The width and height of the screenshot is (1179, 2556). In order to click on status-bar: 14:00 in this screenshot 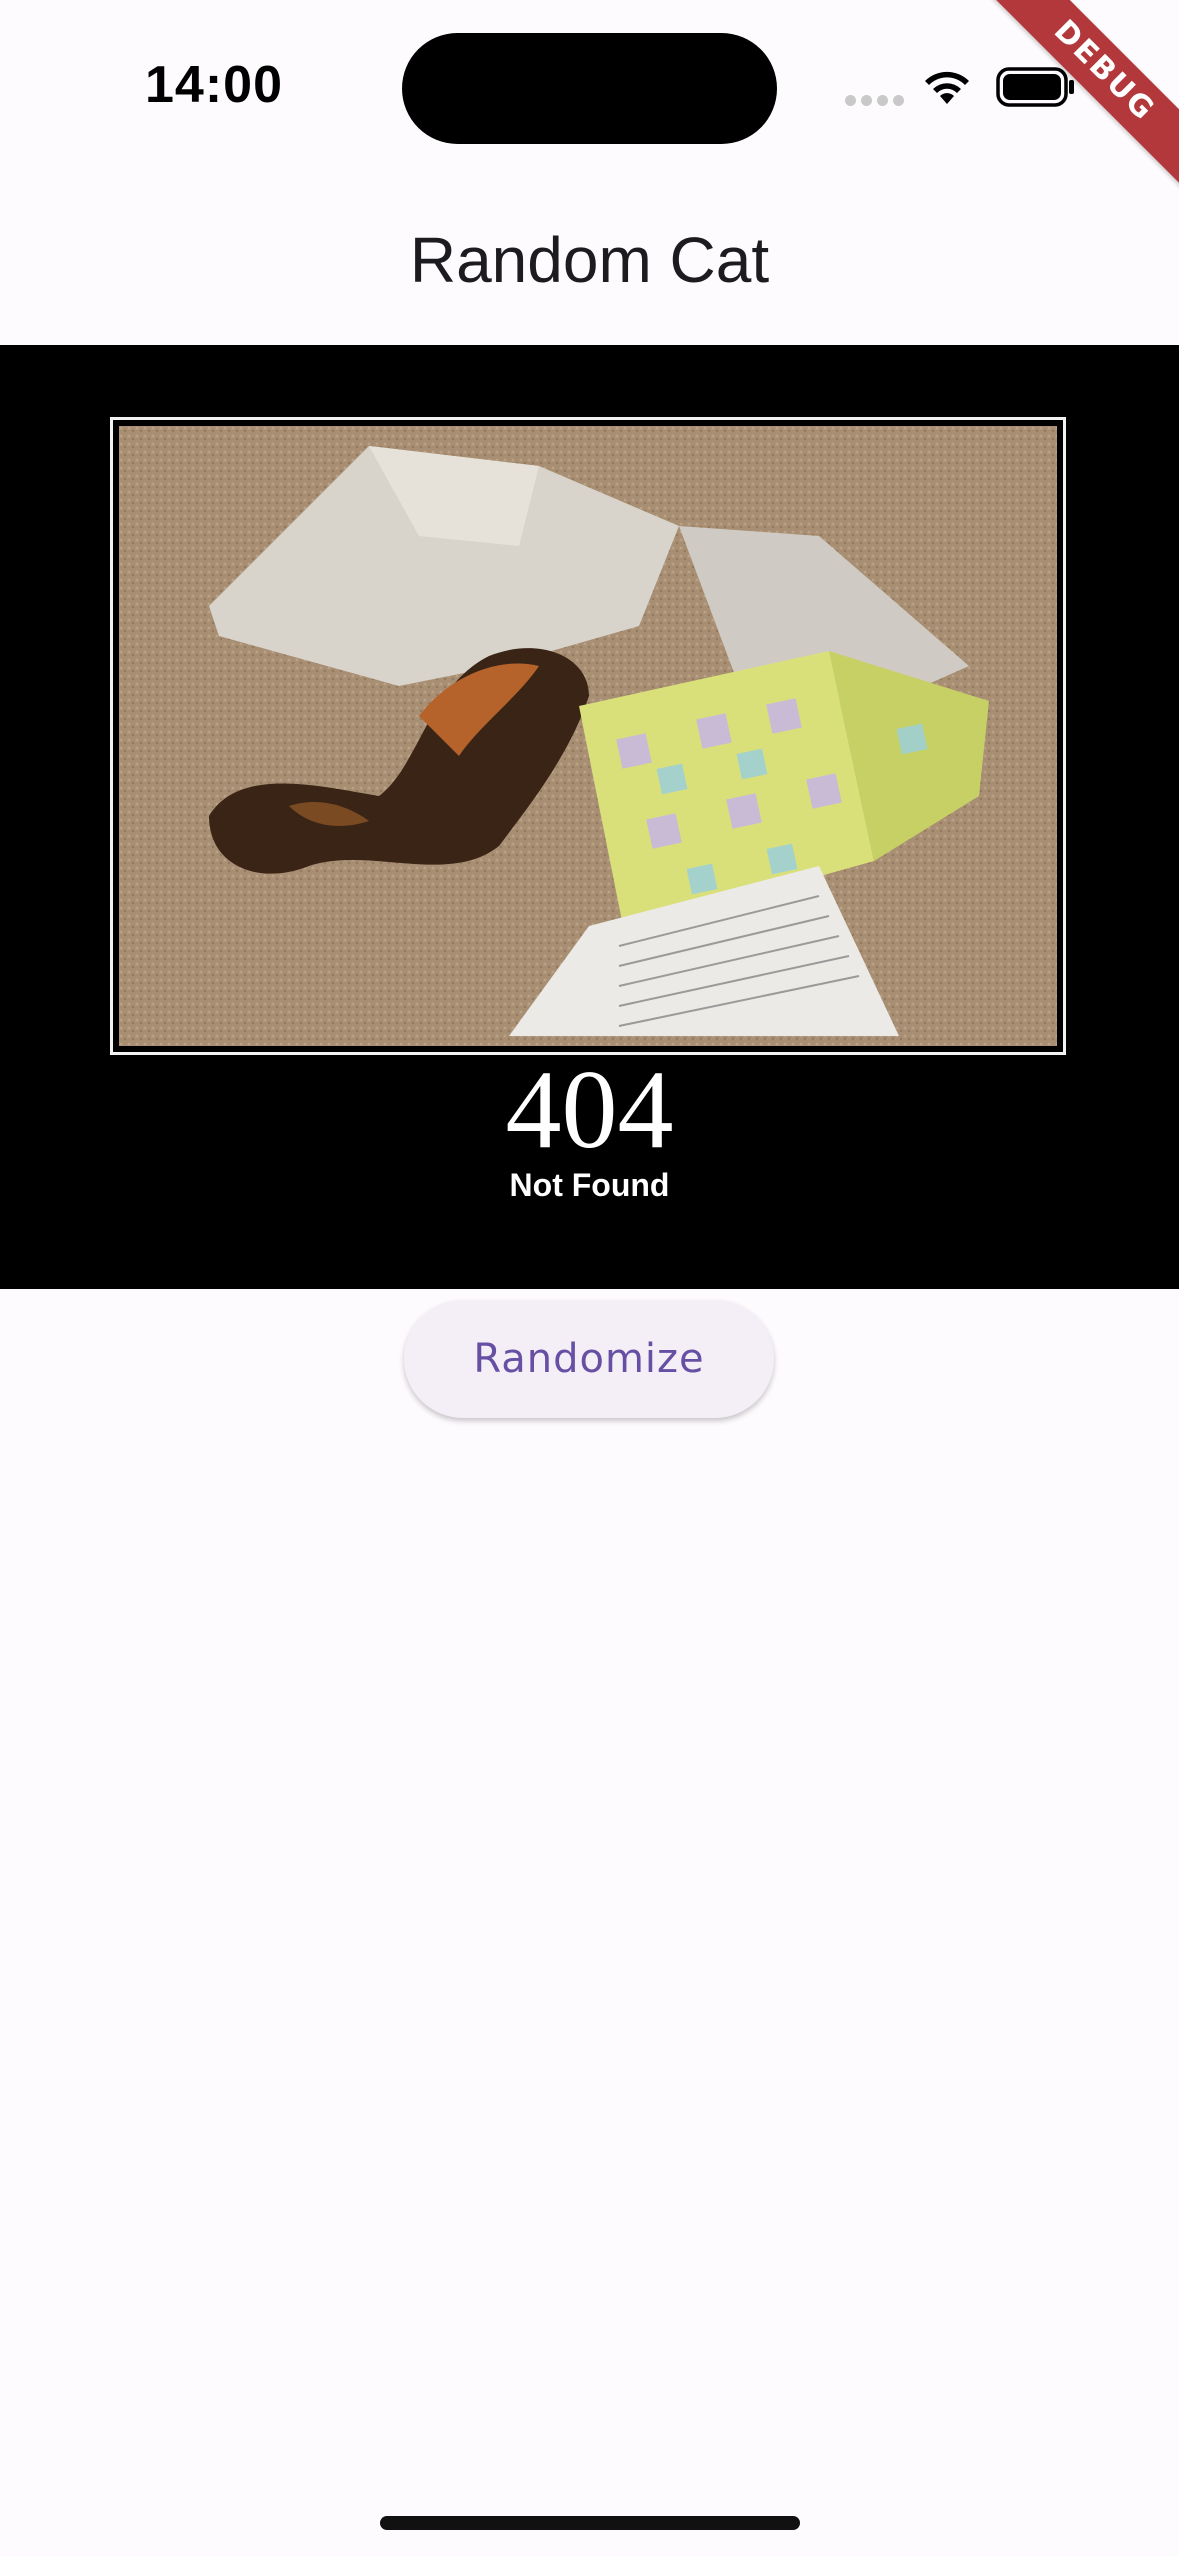, I will do `click(589, 87)`.